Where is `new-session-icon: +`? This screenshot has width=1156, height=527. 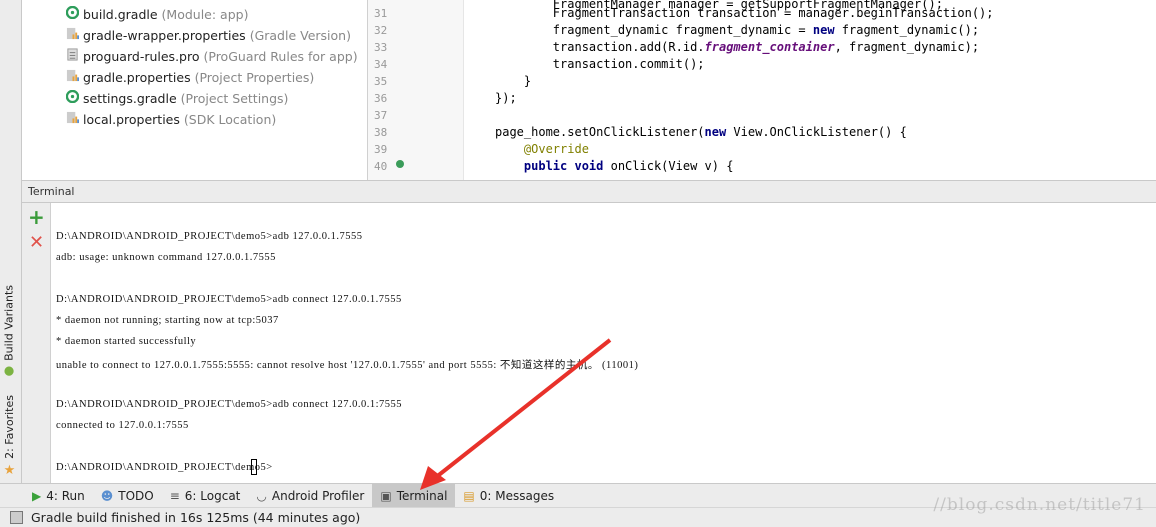 new-session-icon: + is located at coordinates (36, 217).